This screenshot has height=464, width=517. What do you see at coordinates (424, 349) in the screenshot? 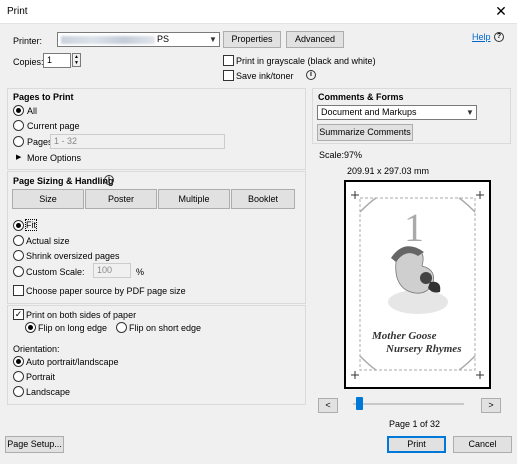
I see `preview-book-title-line2: Nursery Rhymes` at bounding box center [424, 349].